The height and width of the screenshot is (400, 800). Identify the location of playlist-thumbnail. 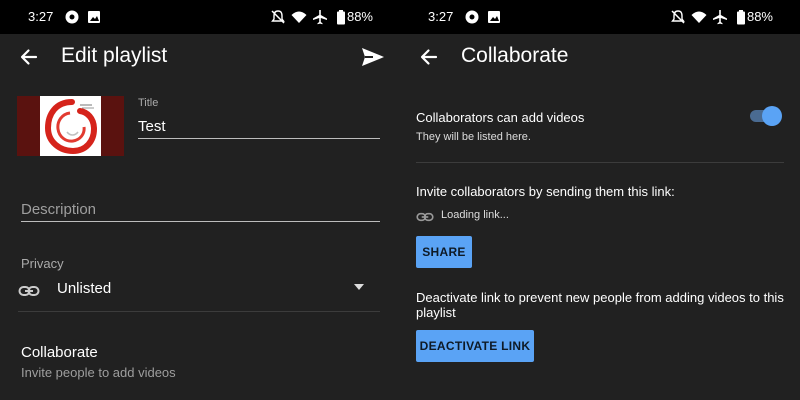
(70, 126).